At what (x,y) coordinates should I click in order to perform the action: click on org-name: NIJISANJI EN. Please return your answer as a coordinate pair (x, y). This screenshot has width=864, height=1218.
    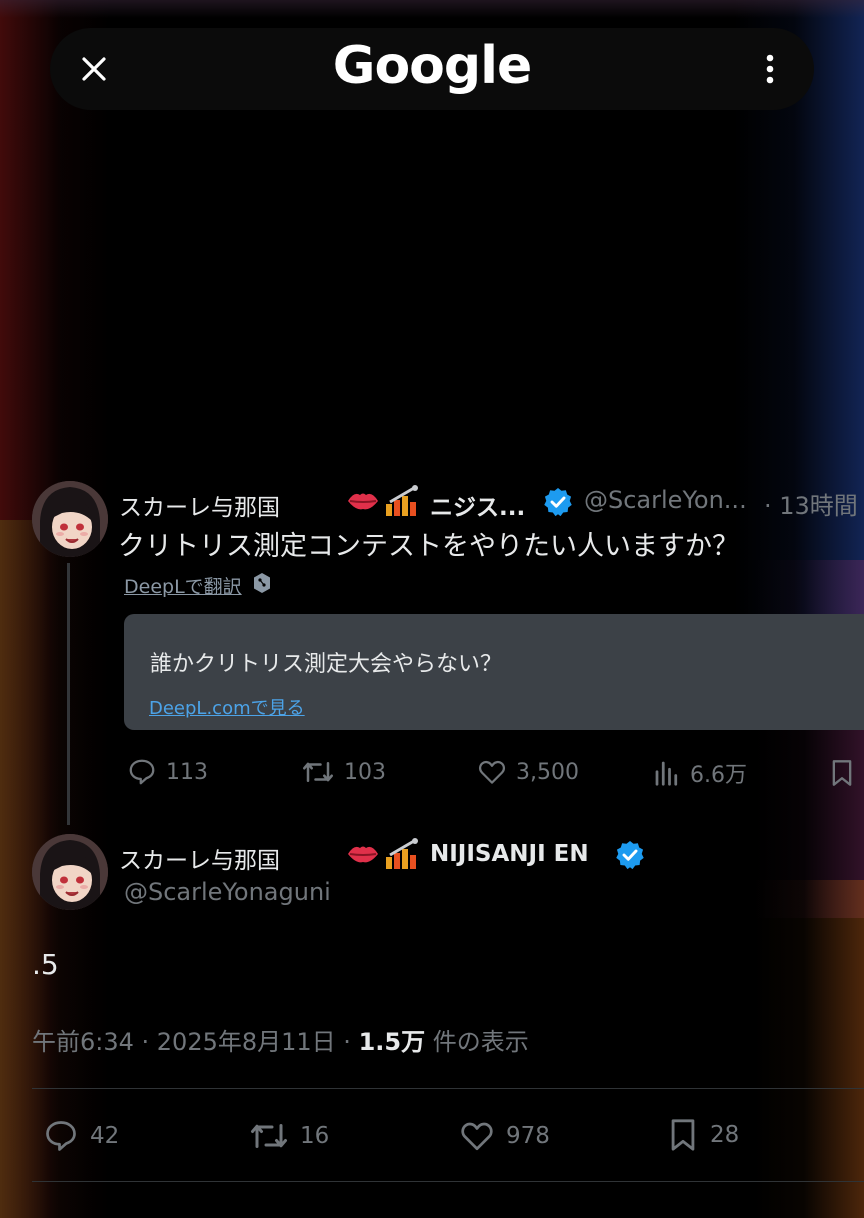
    Looking at the image, I should click on (509, 854).